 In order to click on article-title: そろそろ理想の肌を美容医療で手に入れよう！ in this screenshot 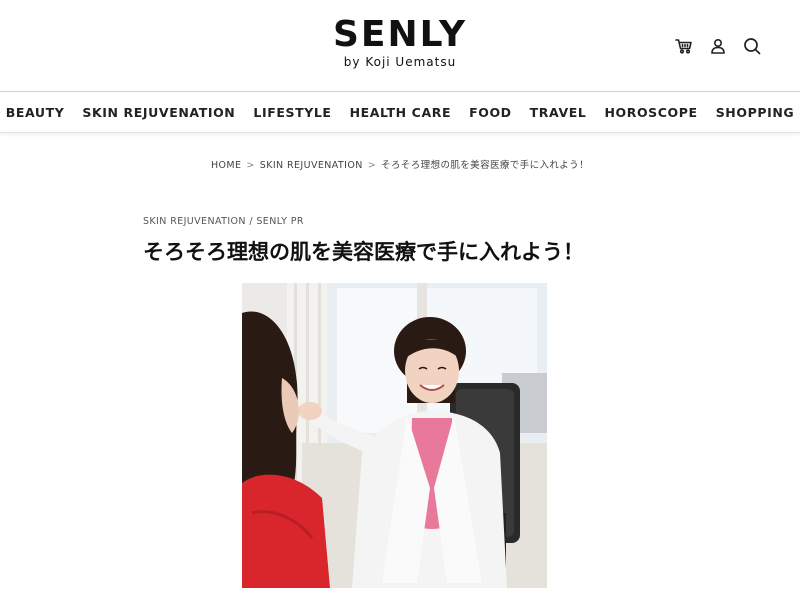, I will do `click(363, 252)`.